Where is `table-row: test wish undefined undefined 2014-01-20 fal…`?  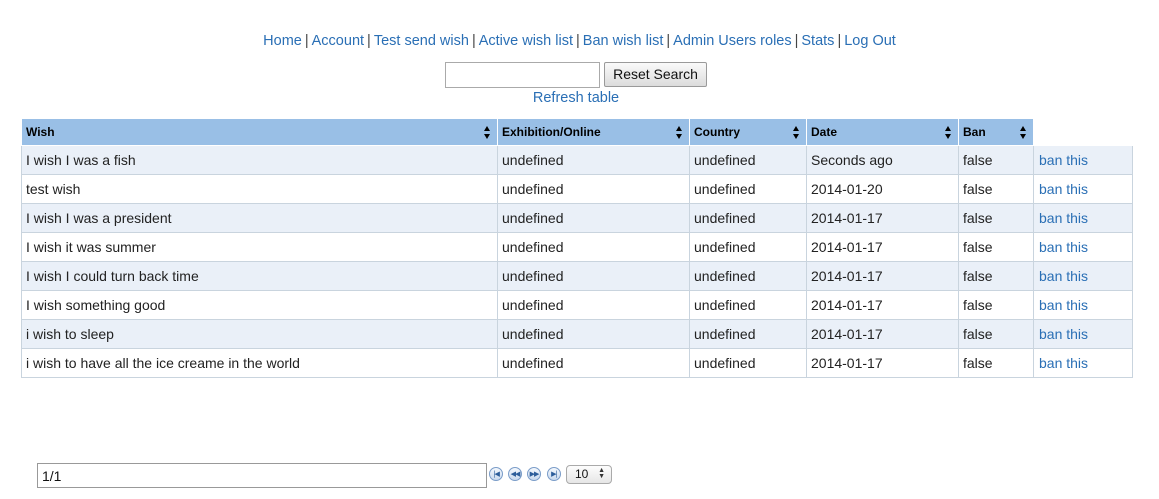 table-row: test wish undefined undefined 2014-01-20 fal… is located at coordinates (577, 189).